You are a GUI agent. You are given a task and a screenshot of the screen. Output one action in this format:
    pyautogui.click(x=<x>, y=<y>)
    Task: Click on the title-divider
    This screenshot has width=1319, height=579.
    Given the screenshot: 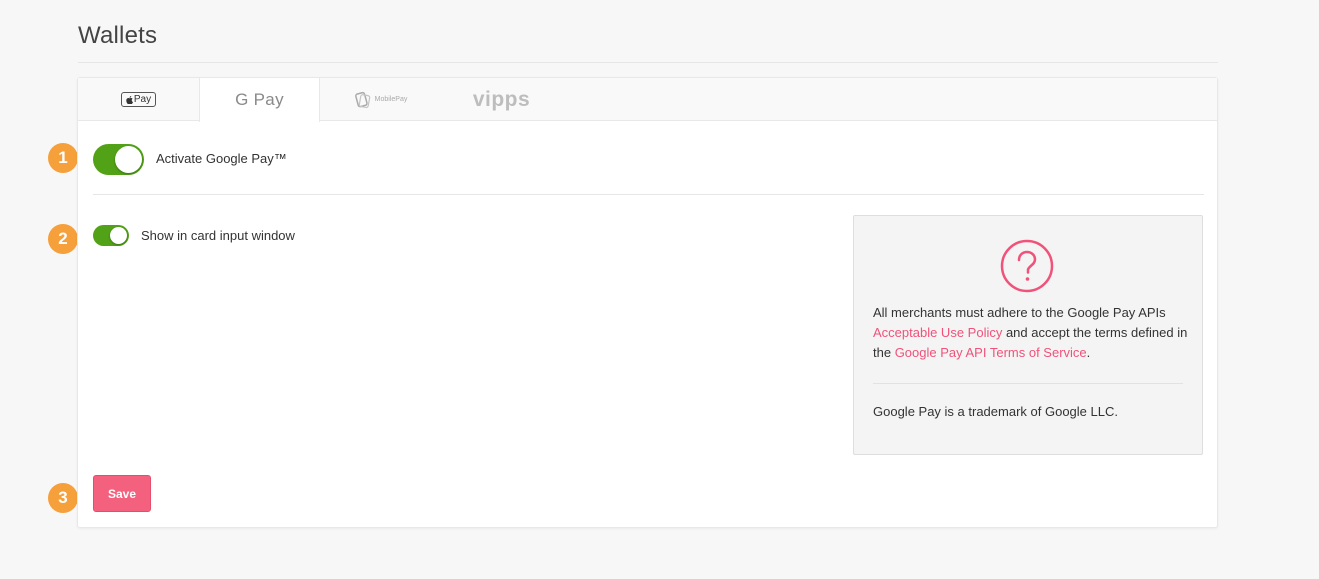 What is the action you would take?
    pyautogui.click(x=648, y=62)
    